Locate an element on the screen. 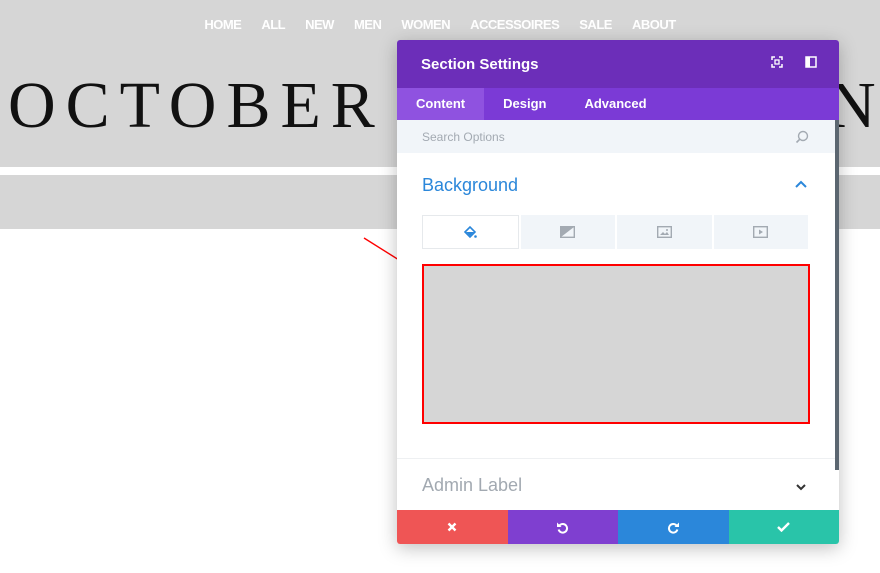 This screenshot has height=573, width=880. nav-sale: SALE is located at coordinates (595, 24).